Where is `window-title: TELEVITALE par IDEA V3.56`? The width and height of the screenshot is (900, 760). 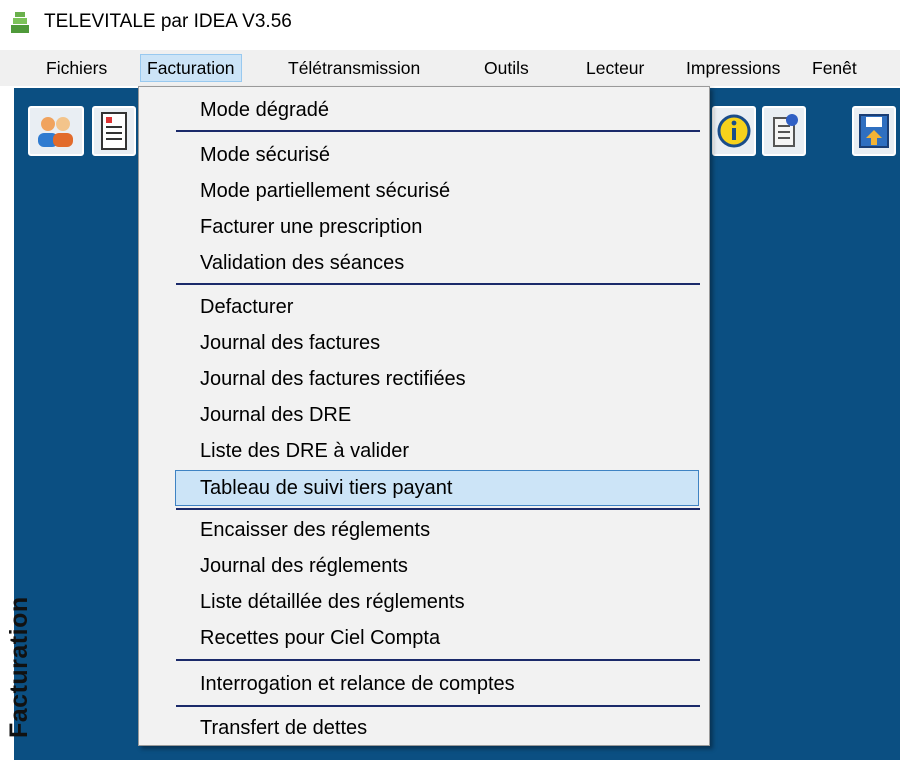
window-title: TELEVITALE par IDEA V3.56 is located at coordinates (168, 21).